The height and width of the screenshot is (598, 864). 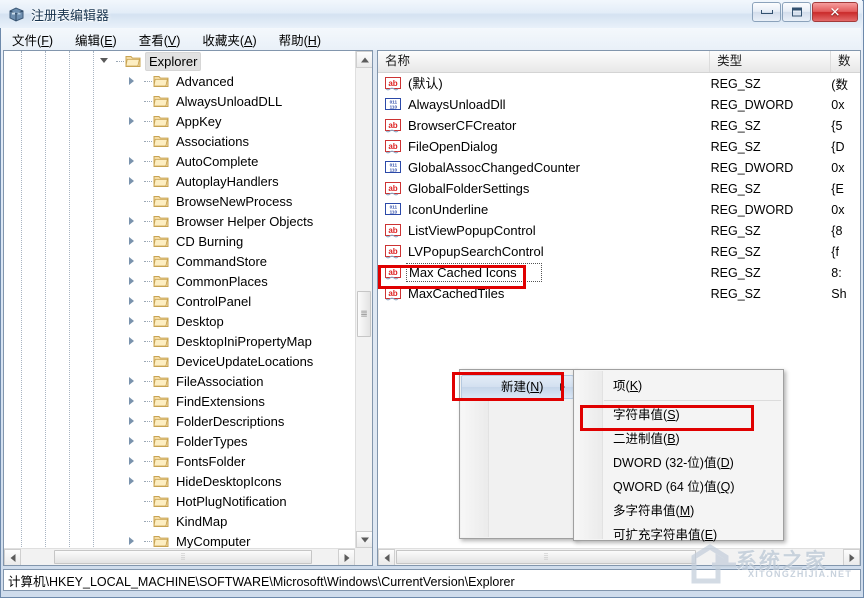 I want to click on menu-help: 帮助(H), so click(x=300, y=39).